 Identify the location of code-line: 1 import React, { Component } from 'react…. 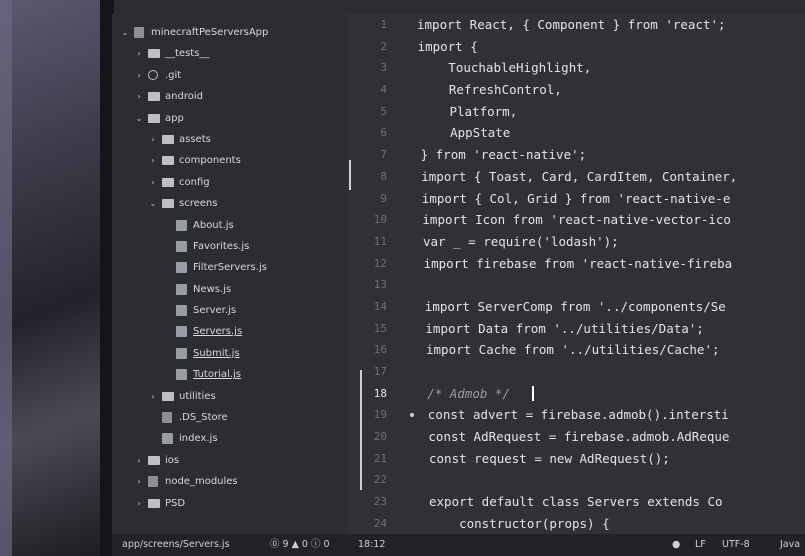
(576, 25).